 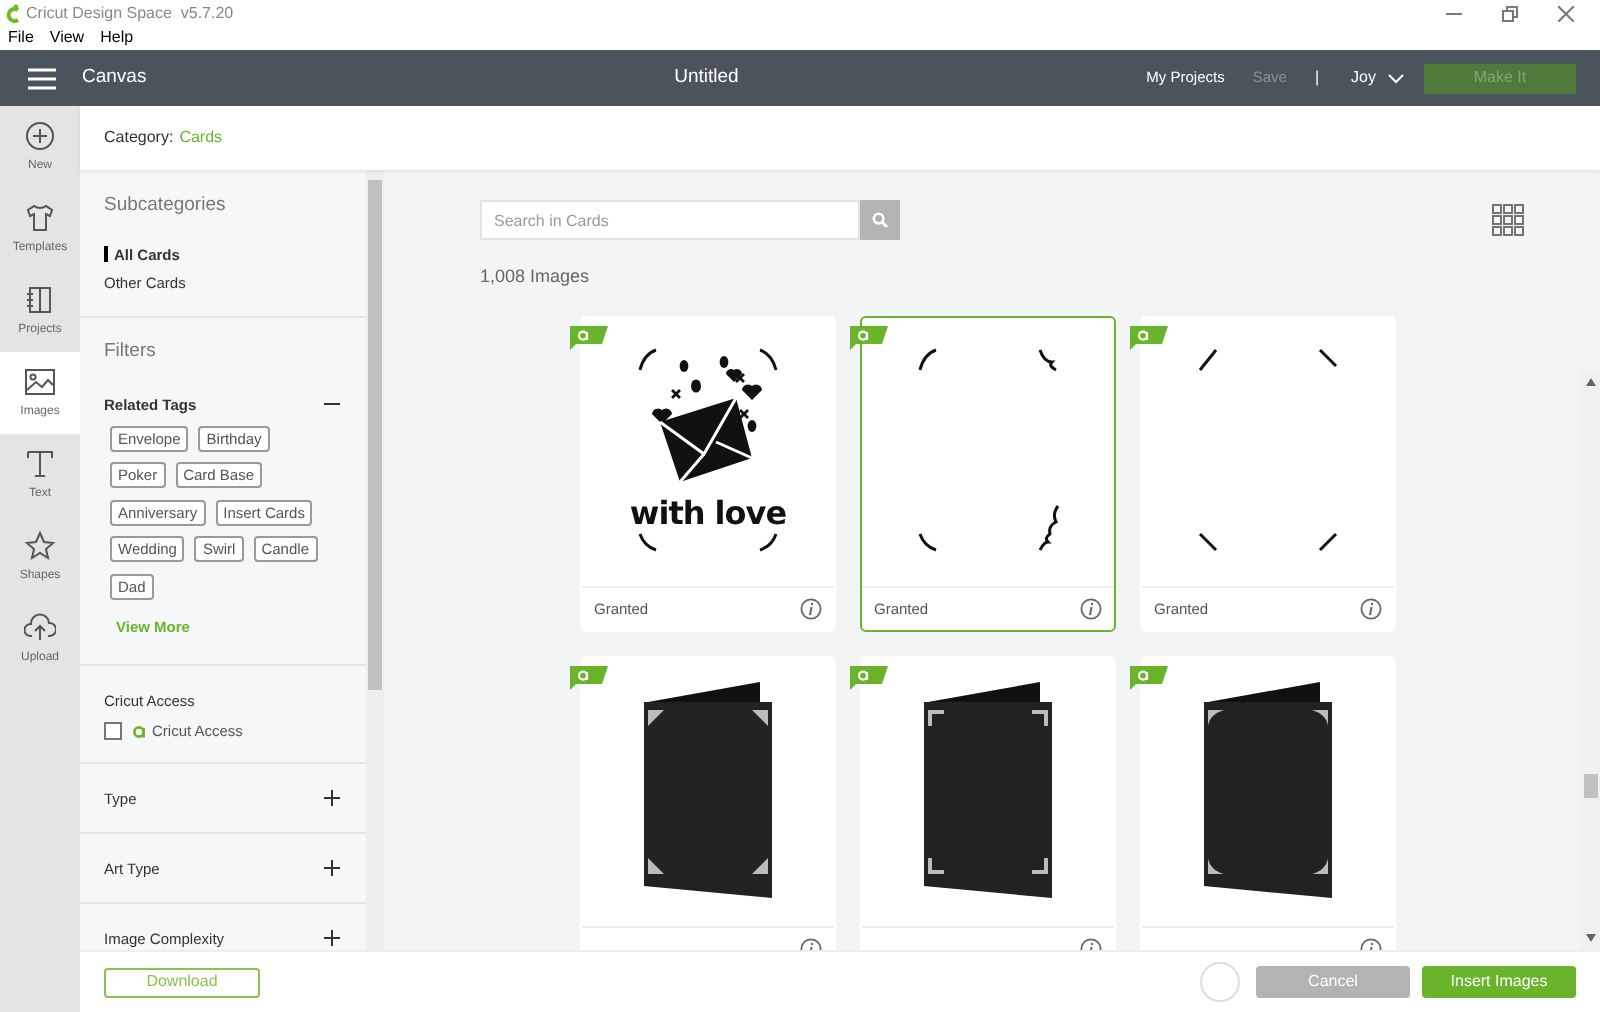 What do you see at coordinates (40, 135) in the screenshot?
I see `new-icon` at bounding box center [40, 135].